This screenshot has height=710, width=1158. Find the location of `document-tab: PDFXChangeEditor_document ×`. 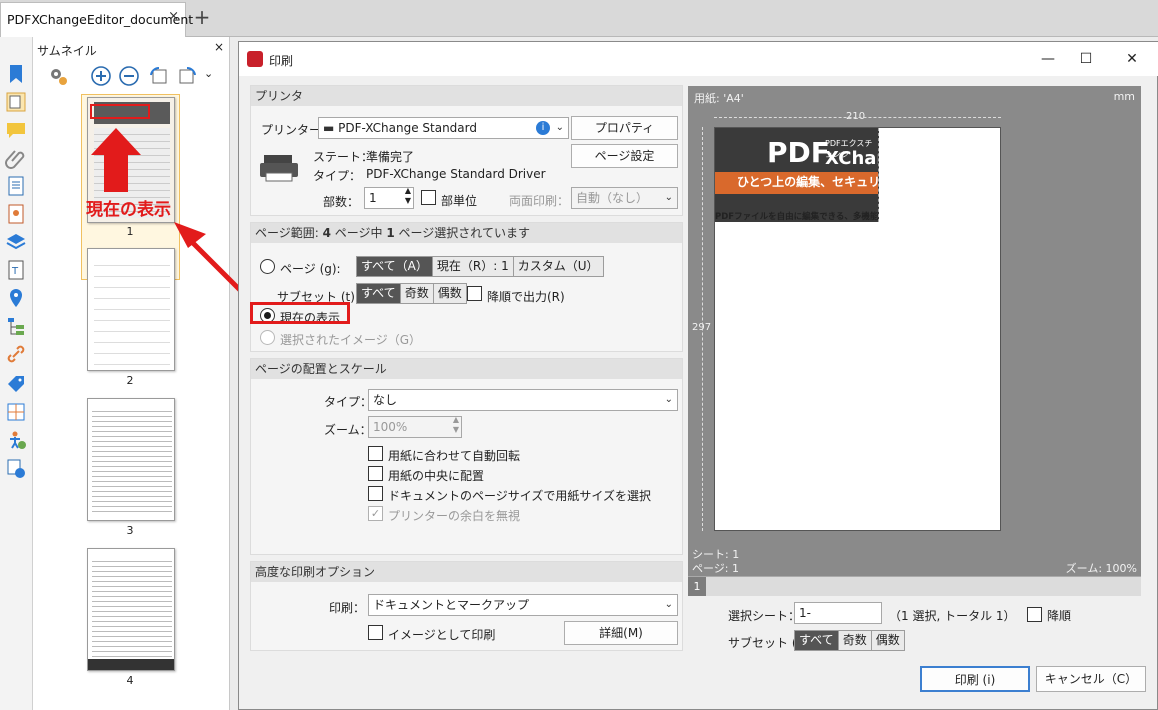

document-tab: PDFXChangeEditor_document × is located at coordinates (96, 19).